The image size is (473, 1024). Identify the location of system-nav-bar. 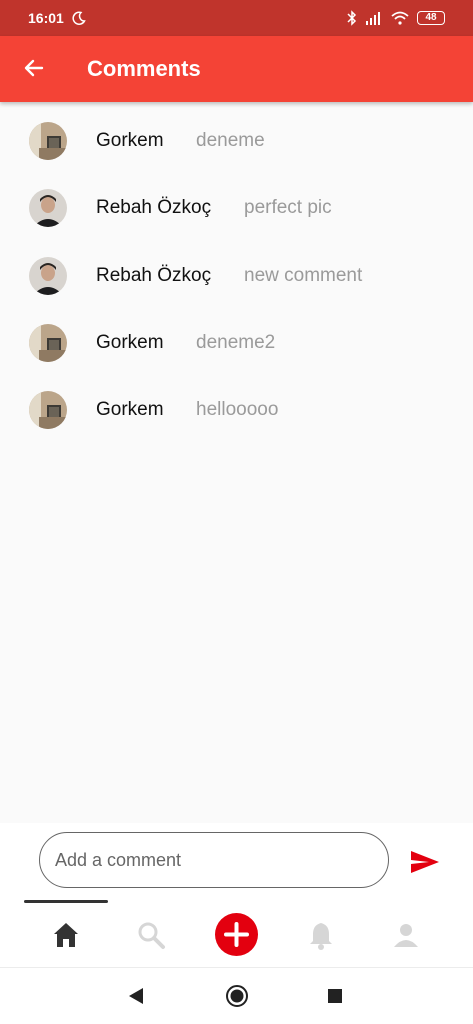
(236, 995).